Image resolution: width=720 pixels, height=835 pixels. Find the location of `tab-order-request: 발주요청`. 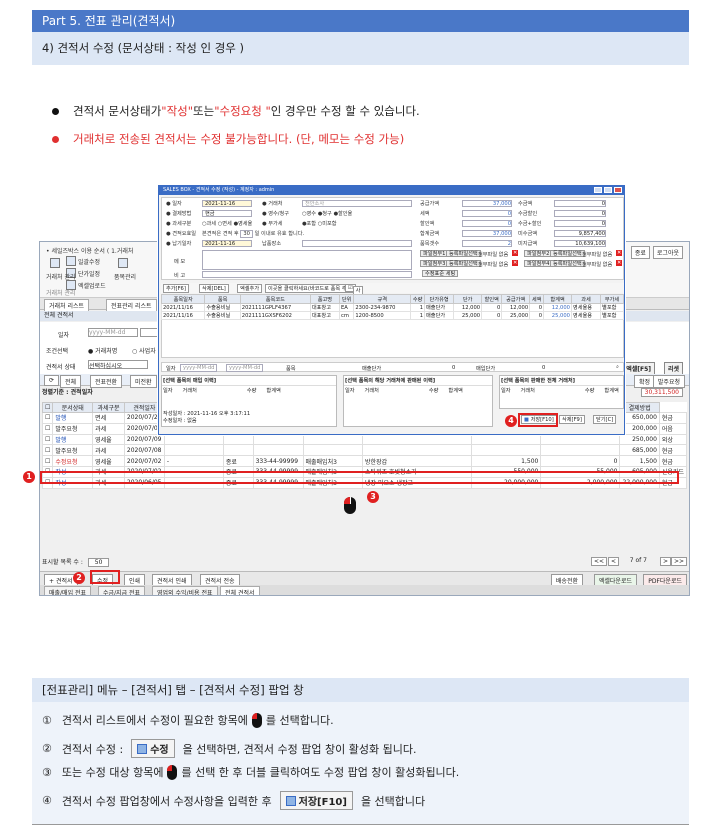

tab-order-request: 발주요청 is located at coordinates (668, 381).